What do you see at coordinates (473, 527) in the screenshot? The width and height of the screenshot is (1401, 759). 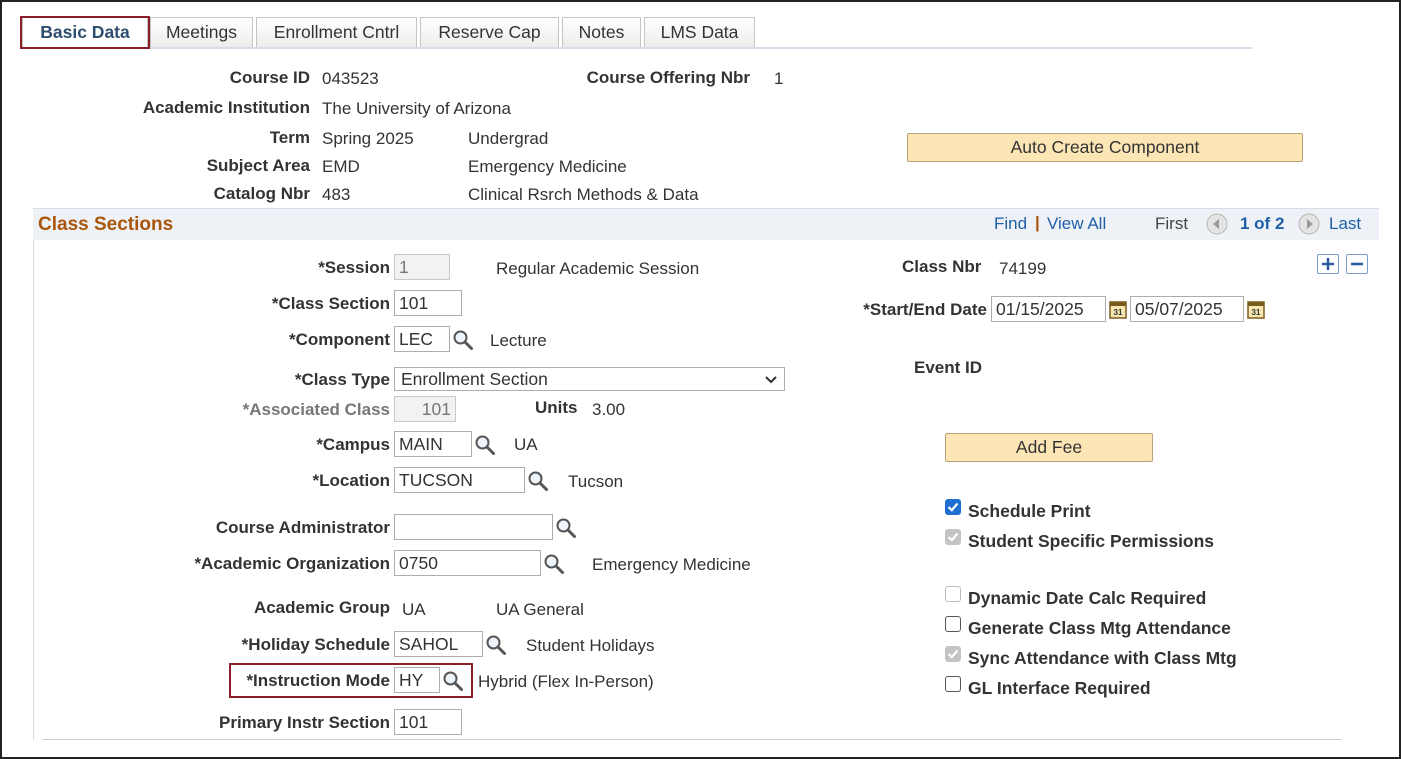 I see `course-admin-field` at bounding box center [473, 527].